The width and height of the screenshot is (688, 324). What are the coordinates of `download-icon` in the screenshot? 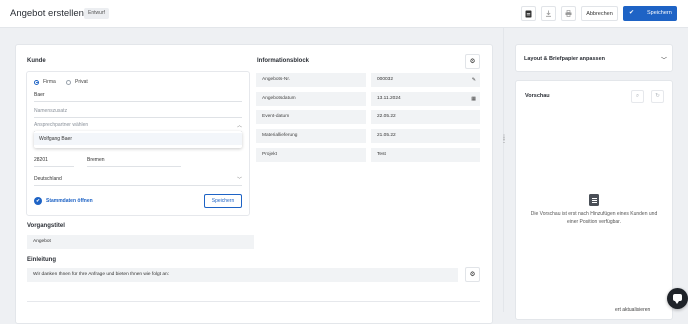 It's located at (548, 13).